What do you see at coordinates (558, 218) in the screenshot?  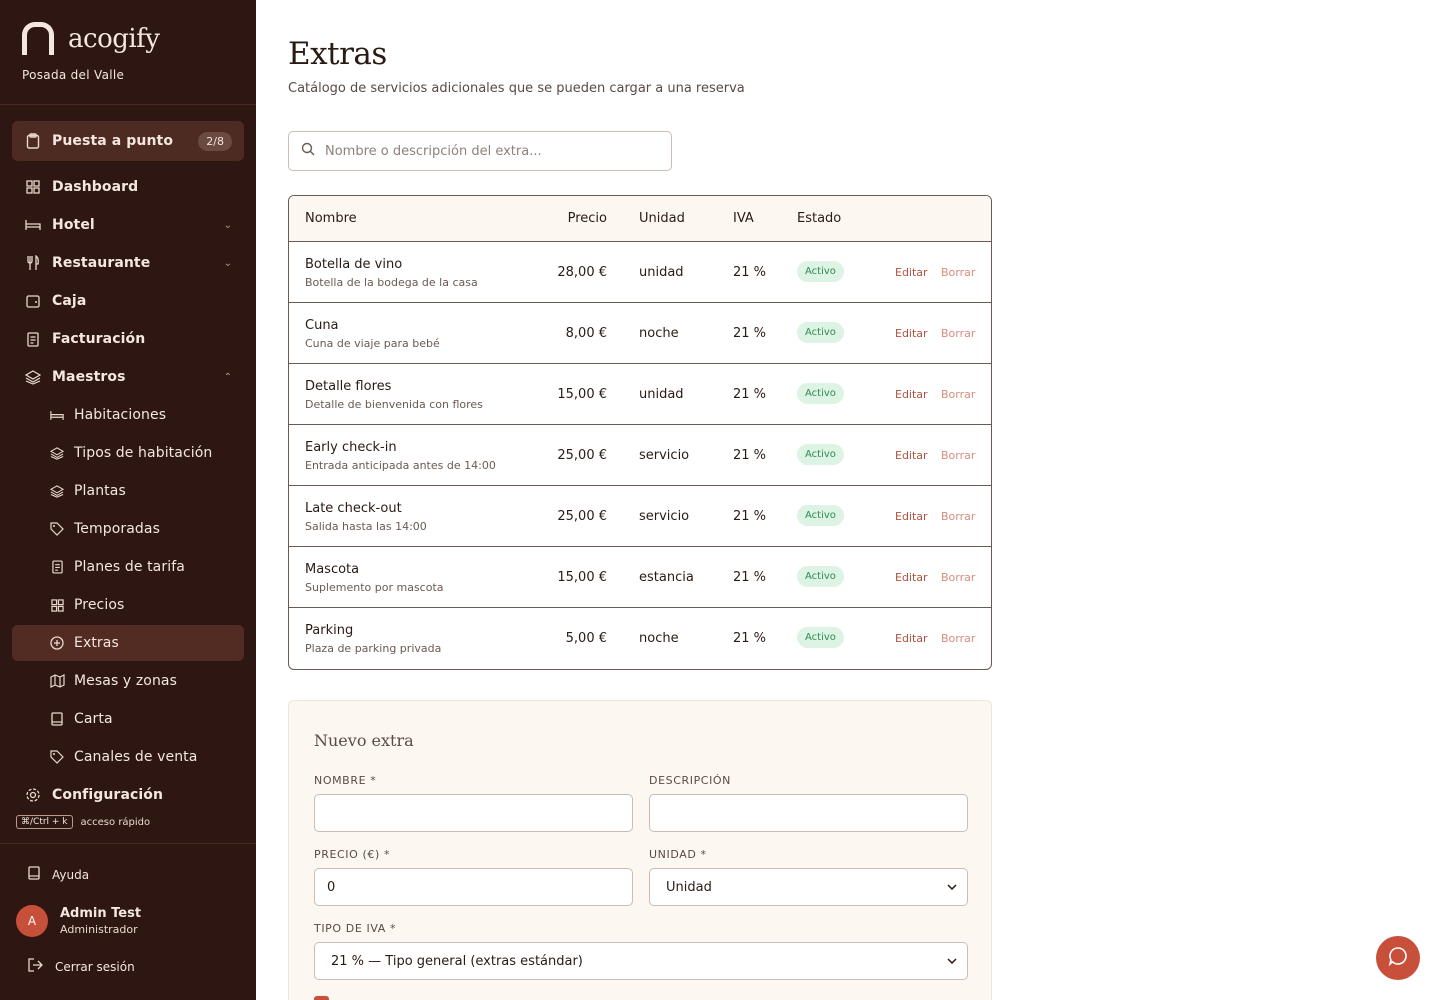 I see `column-header-price: Precio` at bounding box center [558, 218].